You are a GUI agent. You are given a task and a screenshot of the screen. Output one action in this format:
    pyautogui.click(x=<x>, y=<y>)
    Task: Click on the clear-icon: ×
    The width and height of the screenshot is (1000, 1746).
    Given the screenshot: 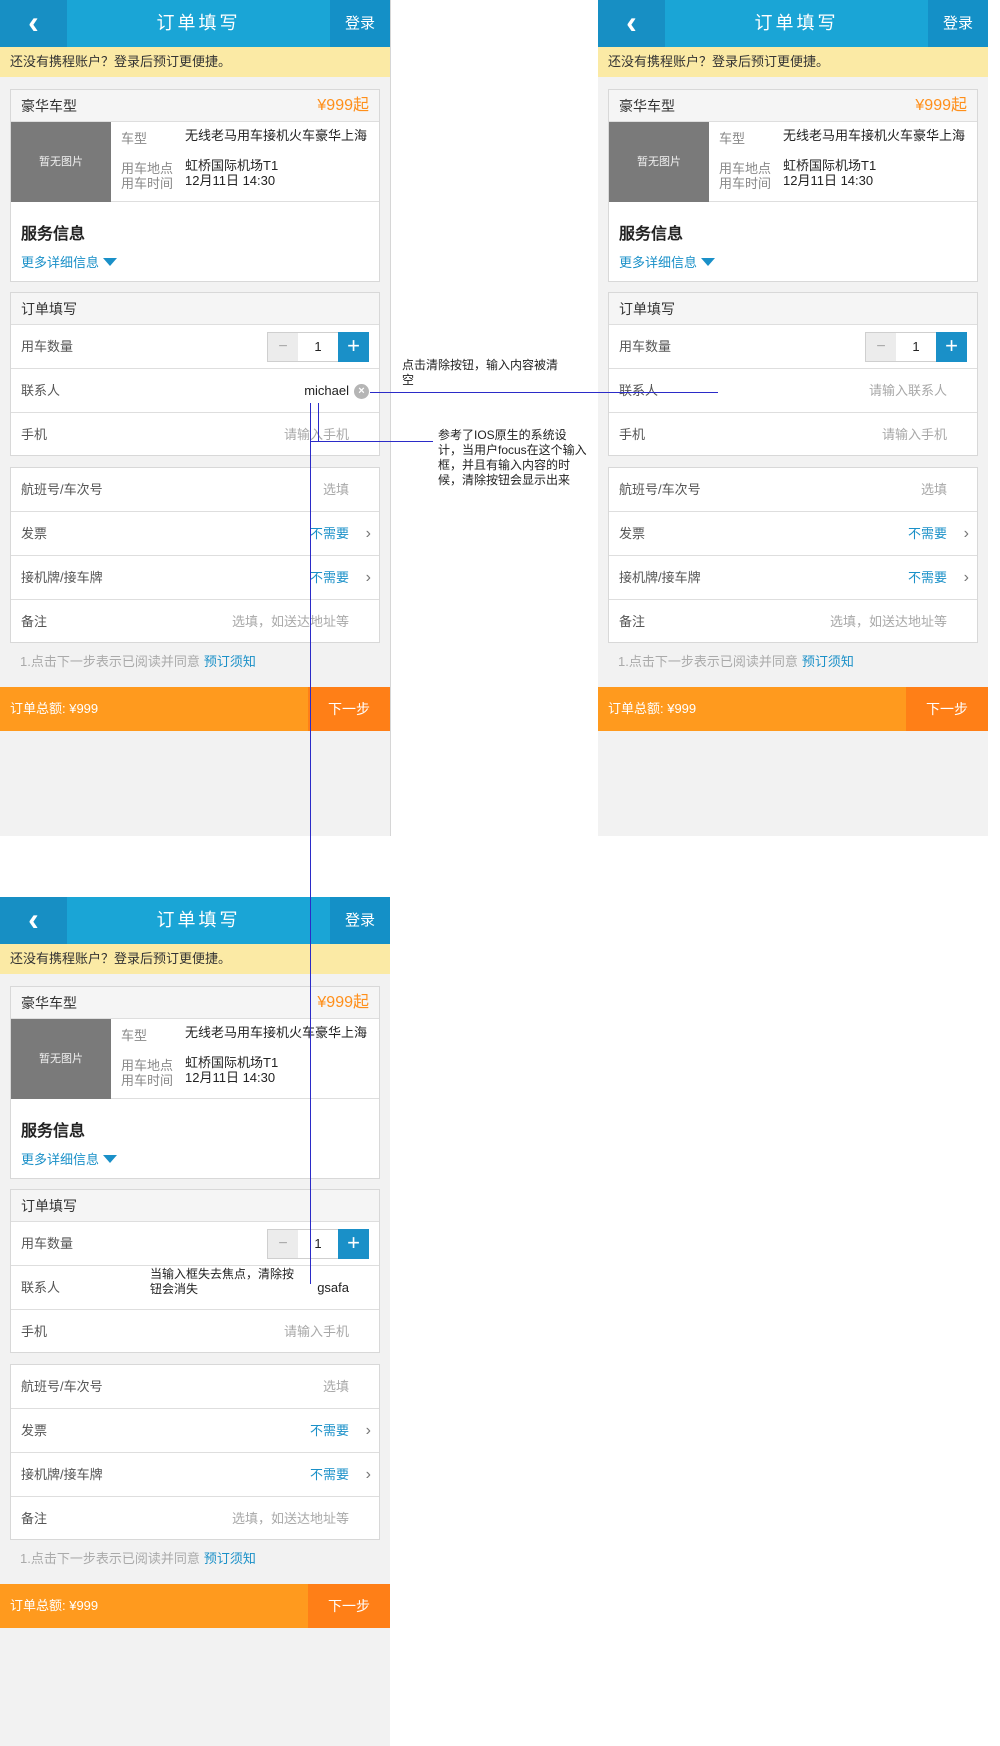 What is the action you would take?
    pyautogui.click(x=361, y=391)
    